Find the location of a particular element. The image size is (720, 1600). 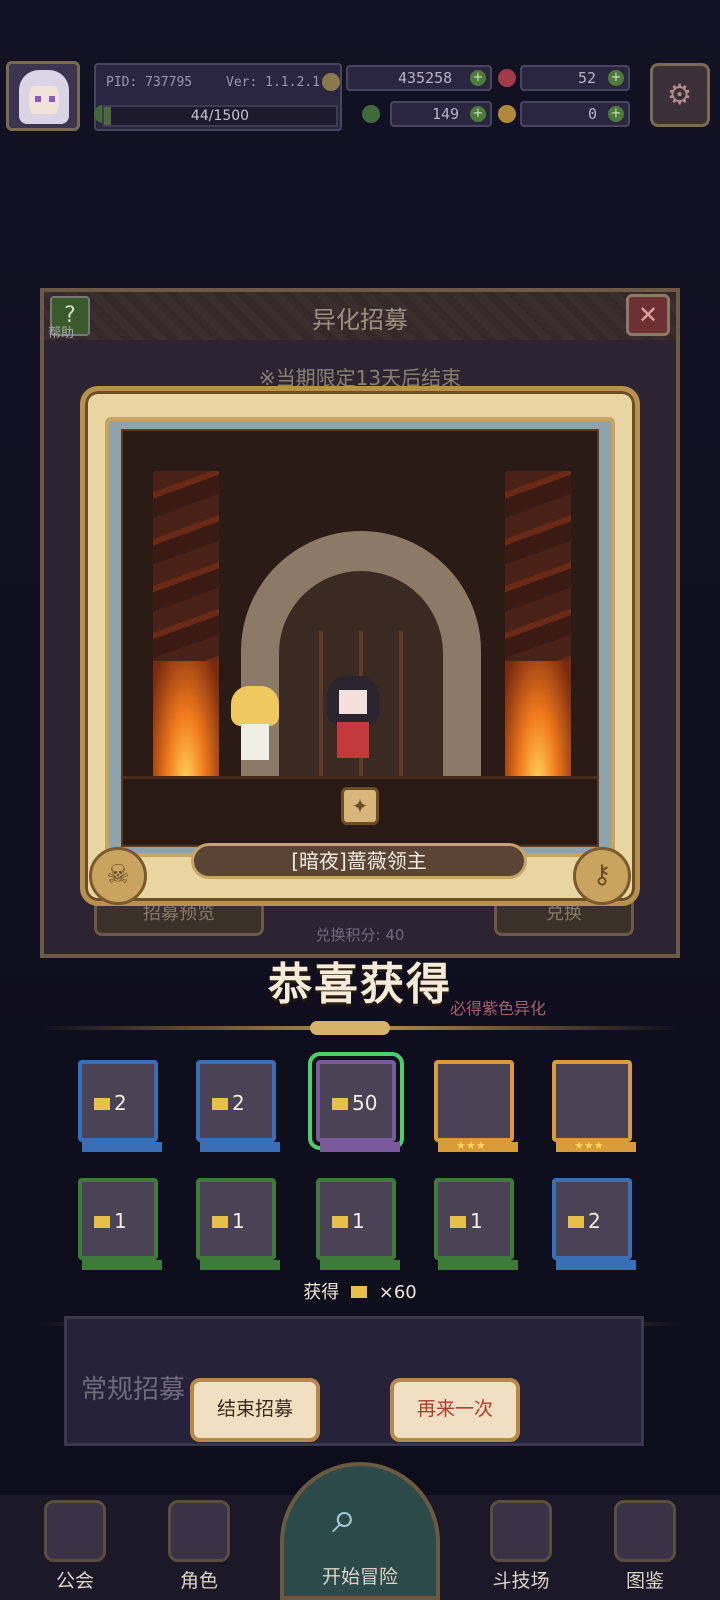

character-icon is located at coordinates (199, 1531).